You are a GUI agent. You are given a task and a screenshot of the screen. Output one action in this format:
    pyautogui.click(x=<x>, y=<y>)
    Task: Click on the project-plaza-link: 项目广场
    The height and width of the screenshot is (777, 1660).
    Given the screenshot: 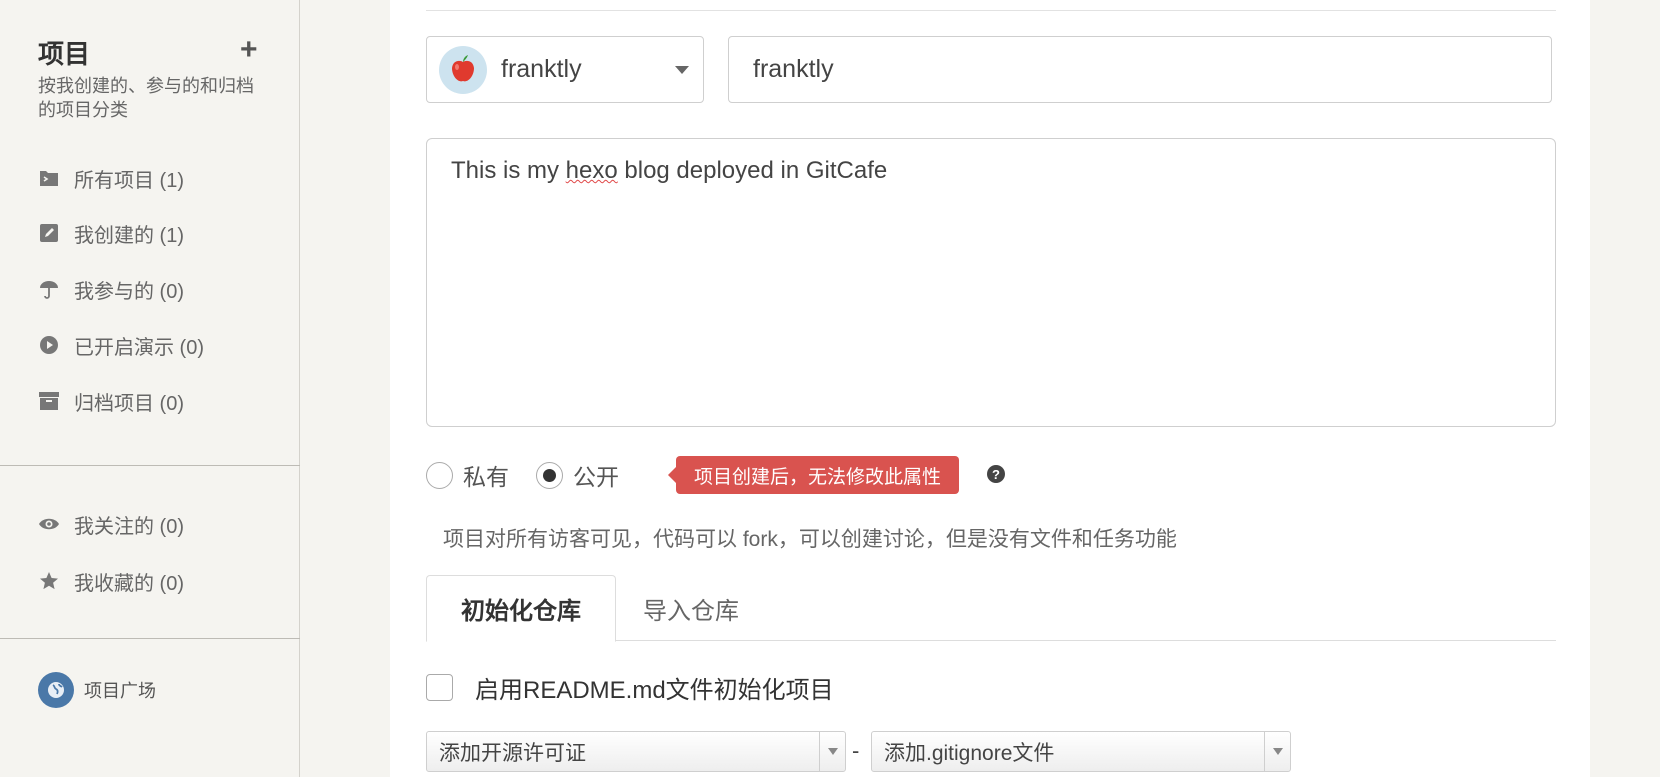 What is the action you would take?
    pyautogui.click(x=97, y=690)
    